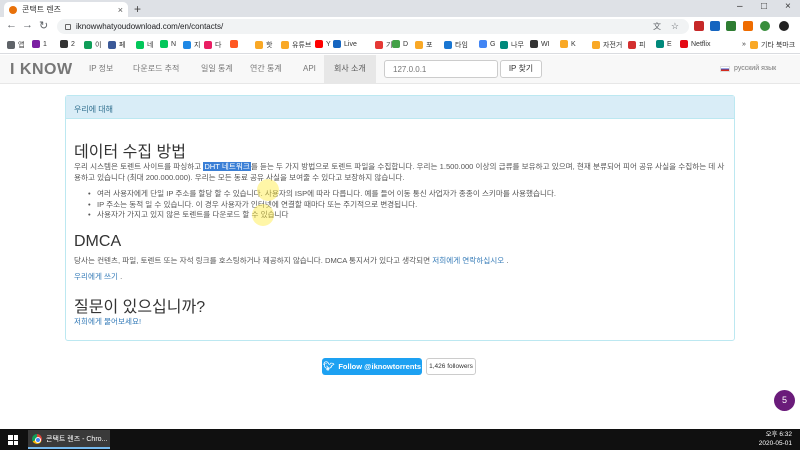  I want to click on nav-about: 회사 소개, so click(350, 69).